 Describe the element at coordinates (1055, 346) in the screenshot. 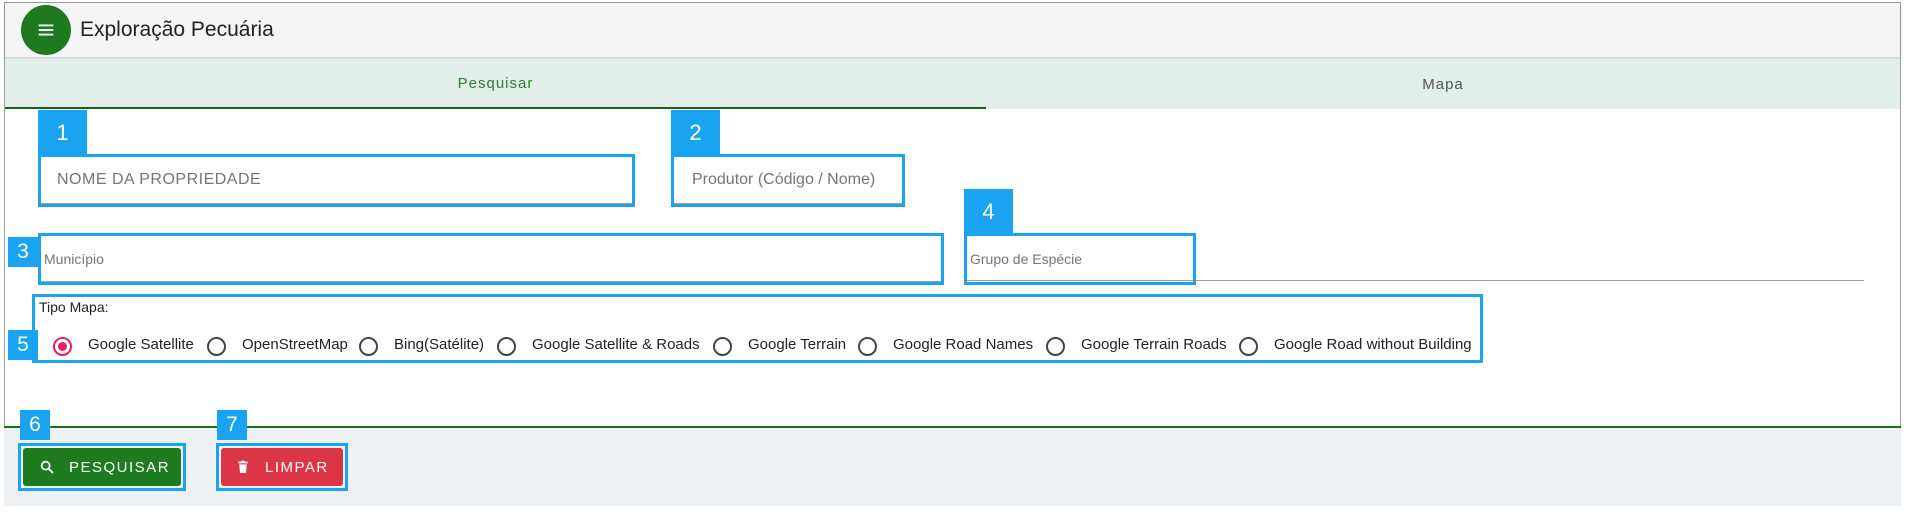

I see `radio-google-terrain-roads` at that location.